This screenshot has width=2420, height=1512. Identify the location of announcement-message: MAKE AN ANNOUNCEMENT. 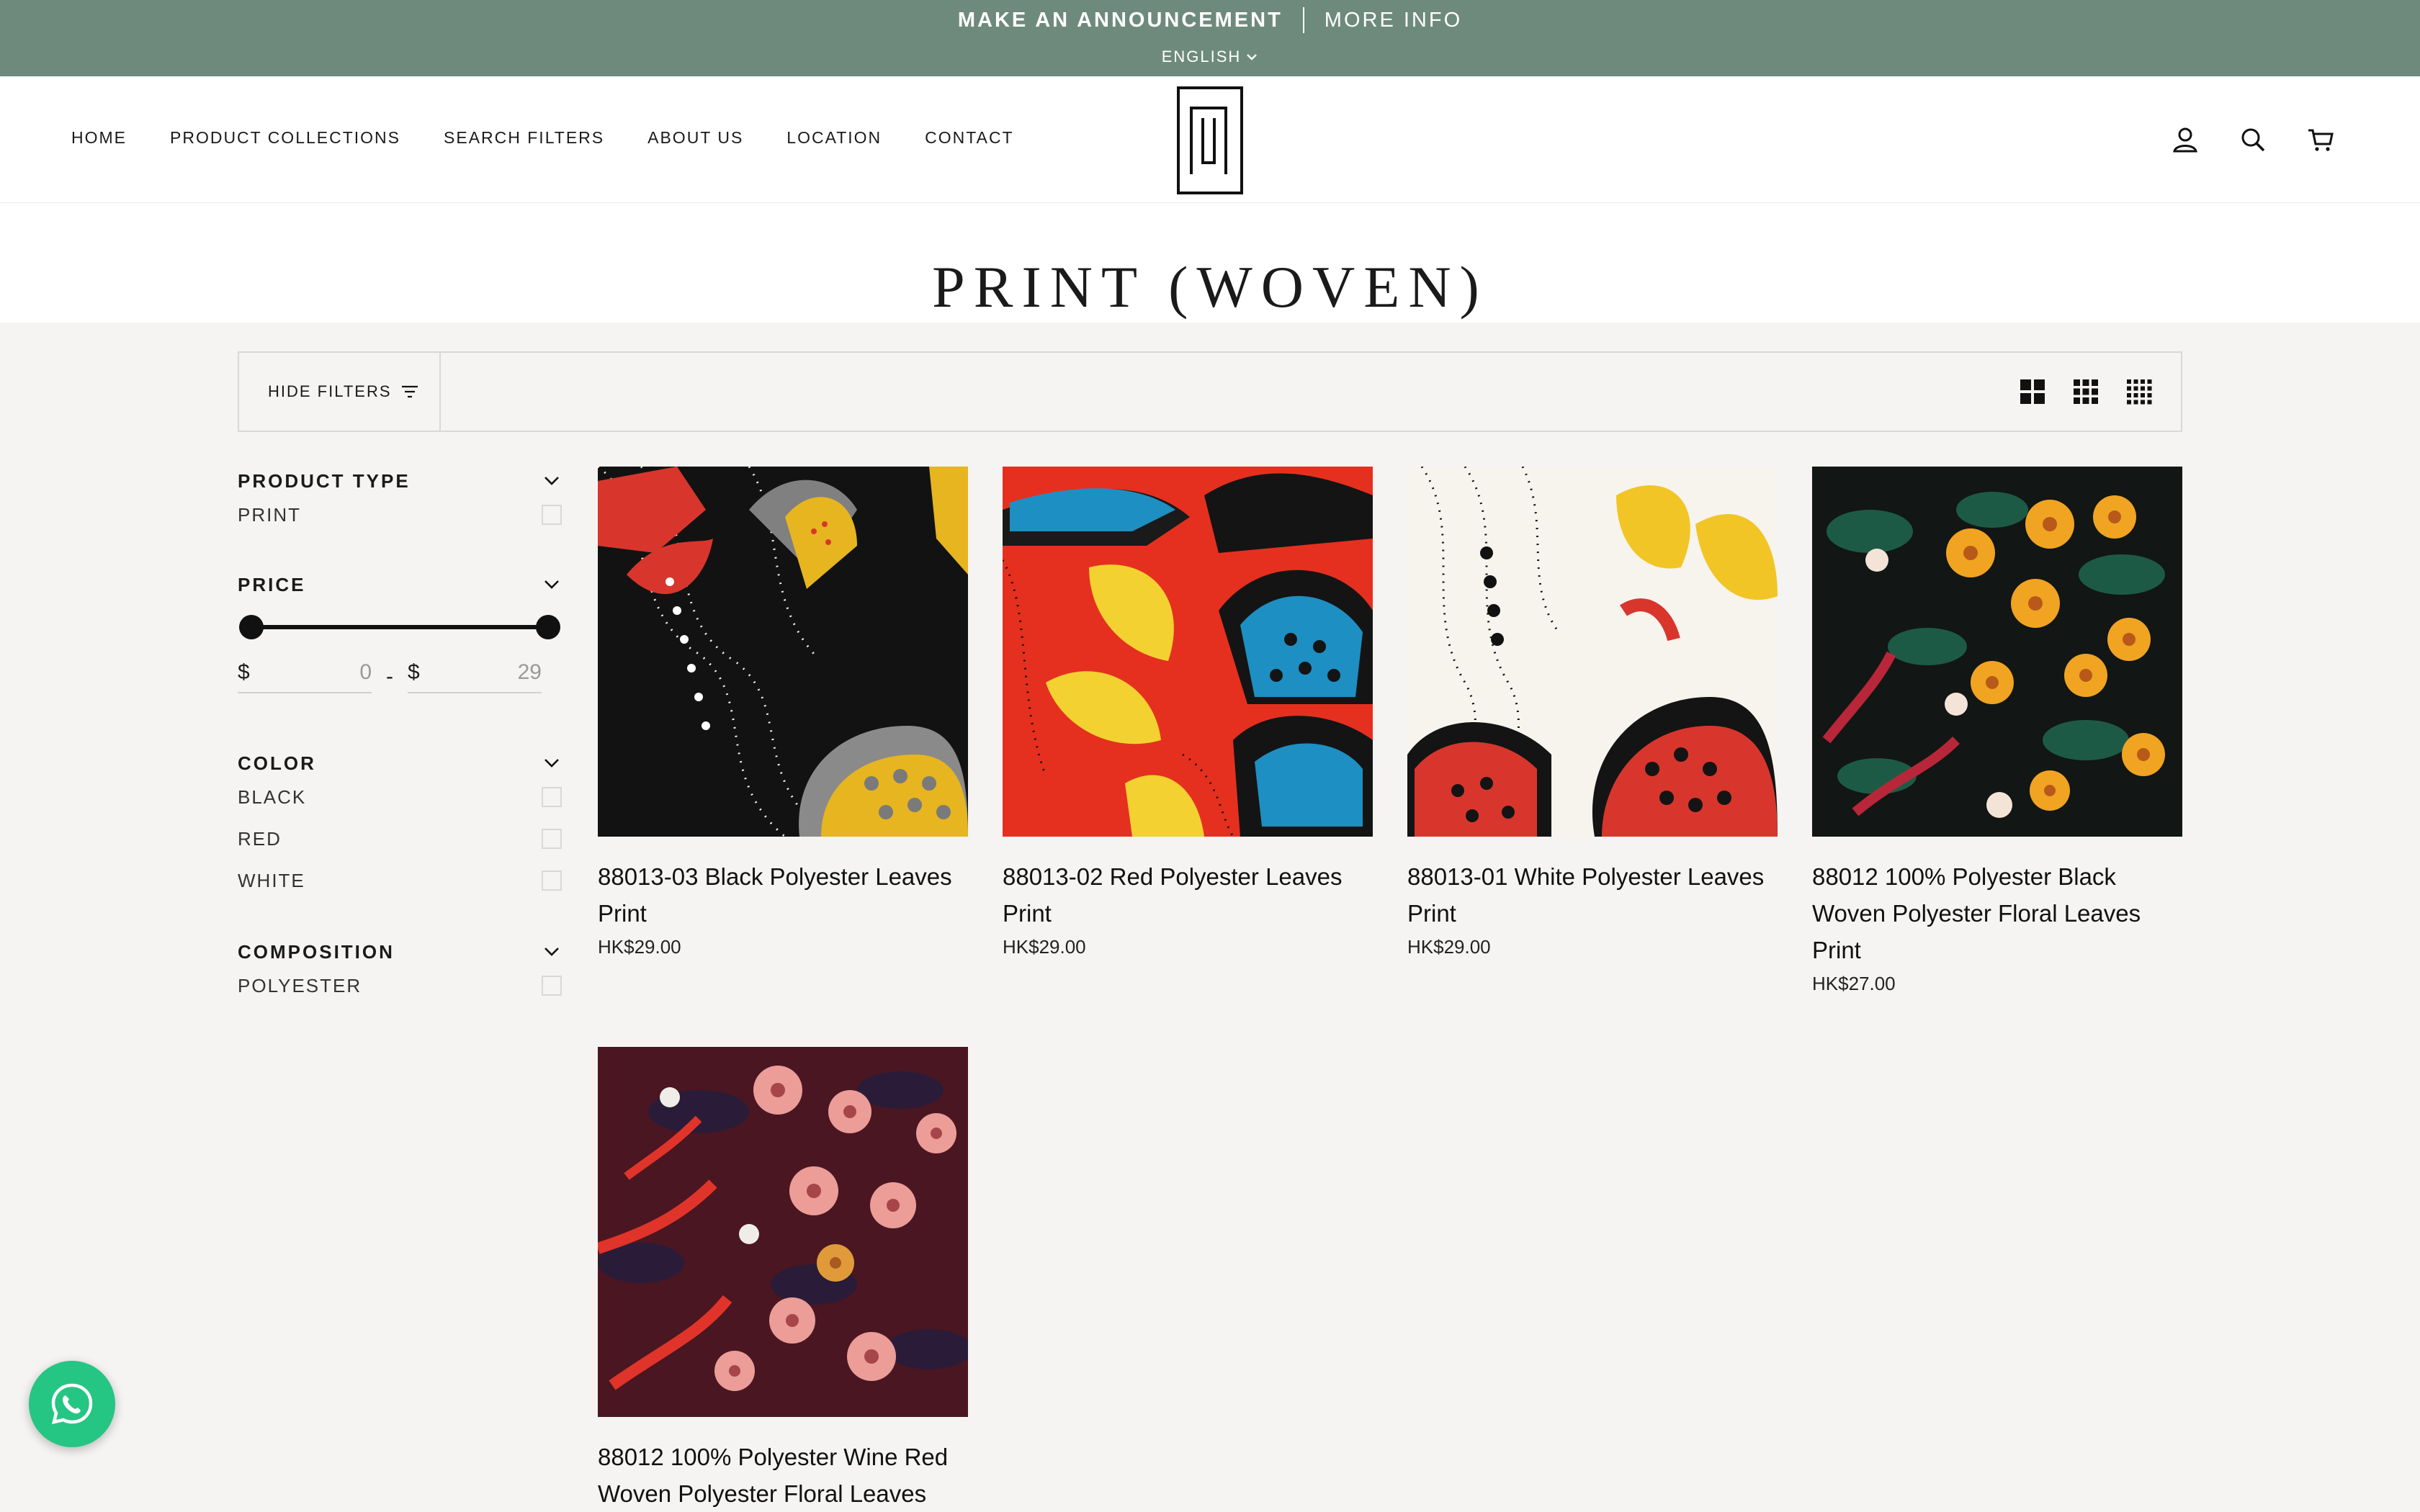
(1120, 20).